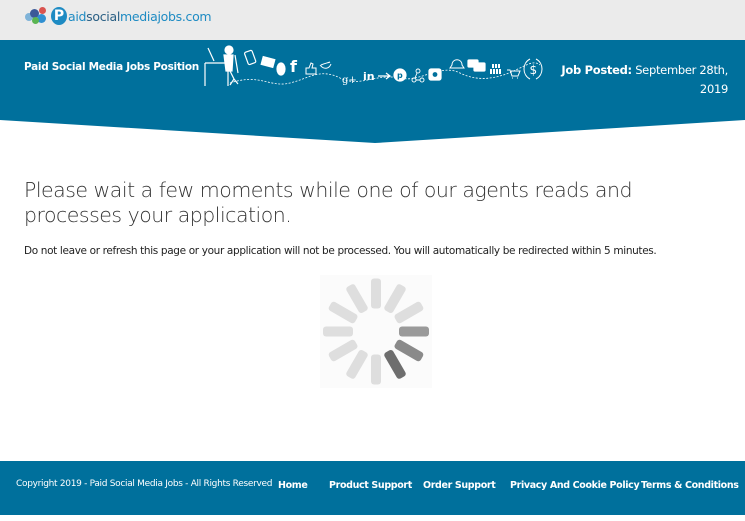  What do you see at coordinates (690, 485) in the screenshot?
I see `footer-link-terms-conditions: Terms & Conditions` at bounding box center [690, 485].